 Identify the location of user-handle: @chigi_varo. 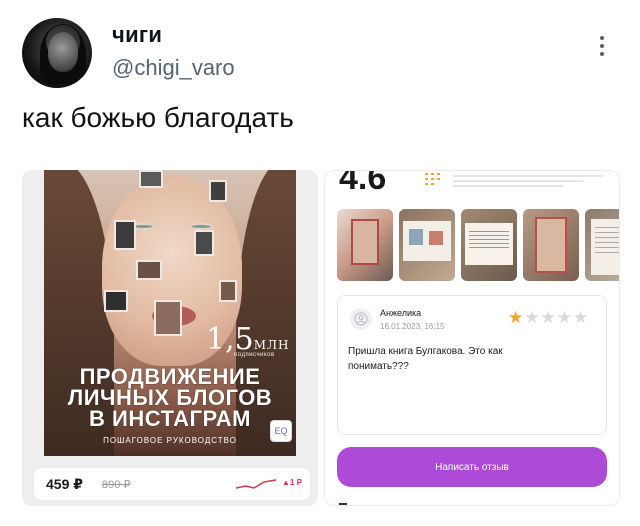
(173, 68).